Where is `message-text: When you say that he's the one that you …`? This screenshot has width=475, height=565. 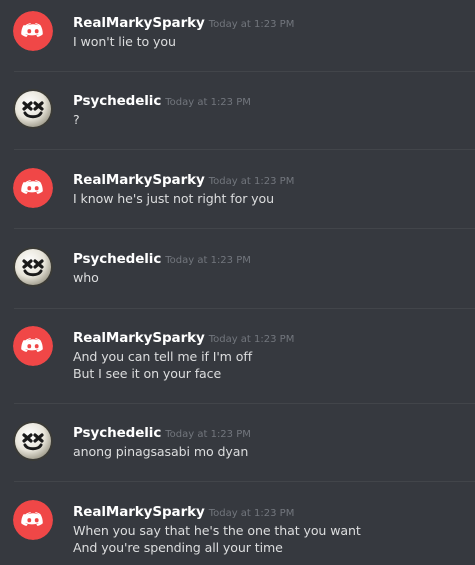 message-text: When you say that he's the one that you … is located at coordinates (217, 530).